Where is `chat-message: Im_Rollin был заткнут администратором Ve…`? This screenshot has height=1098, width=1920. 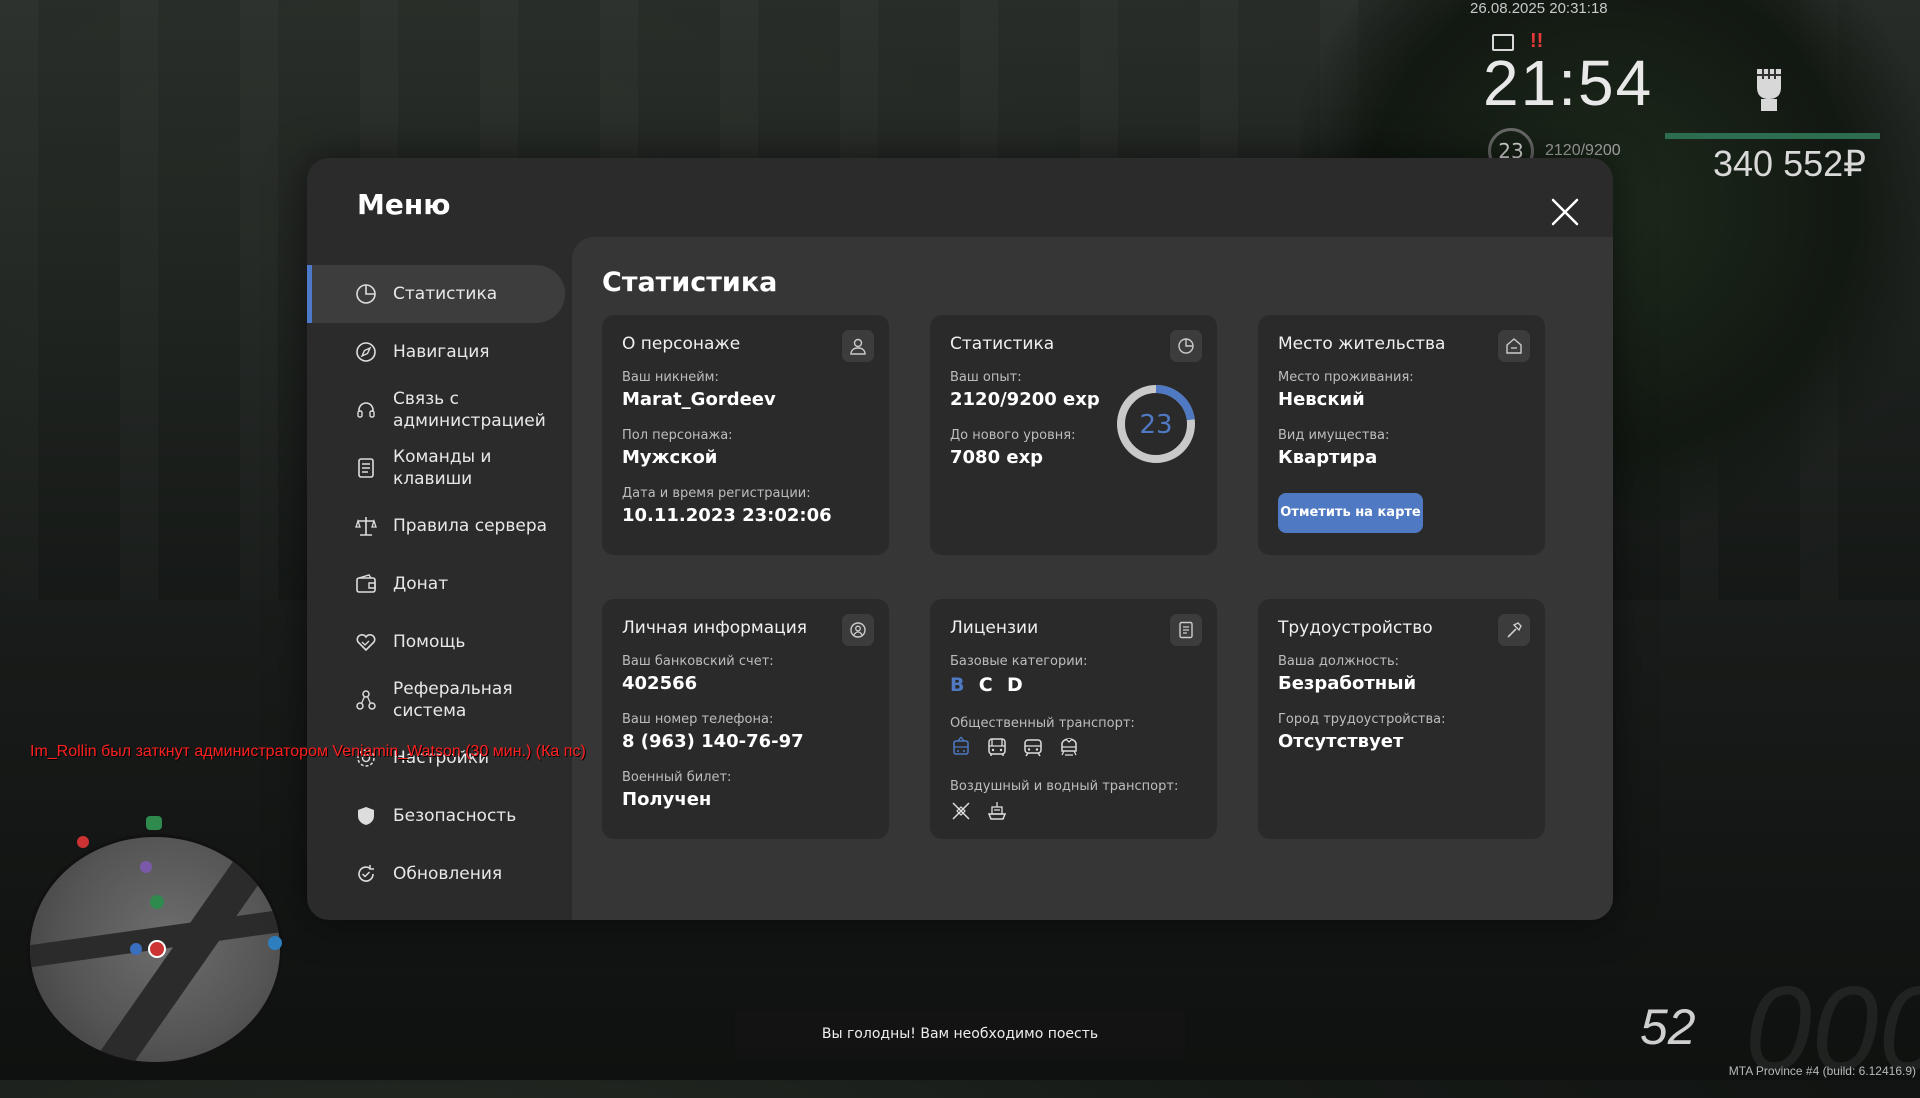
chat-message: Im_Rollin был заткнут администратором Ve… is located at coordinates (308, 751).